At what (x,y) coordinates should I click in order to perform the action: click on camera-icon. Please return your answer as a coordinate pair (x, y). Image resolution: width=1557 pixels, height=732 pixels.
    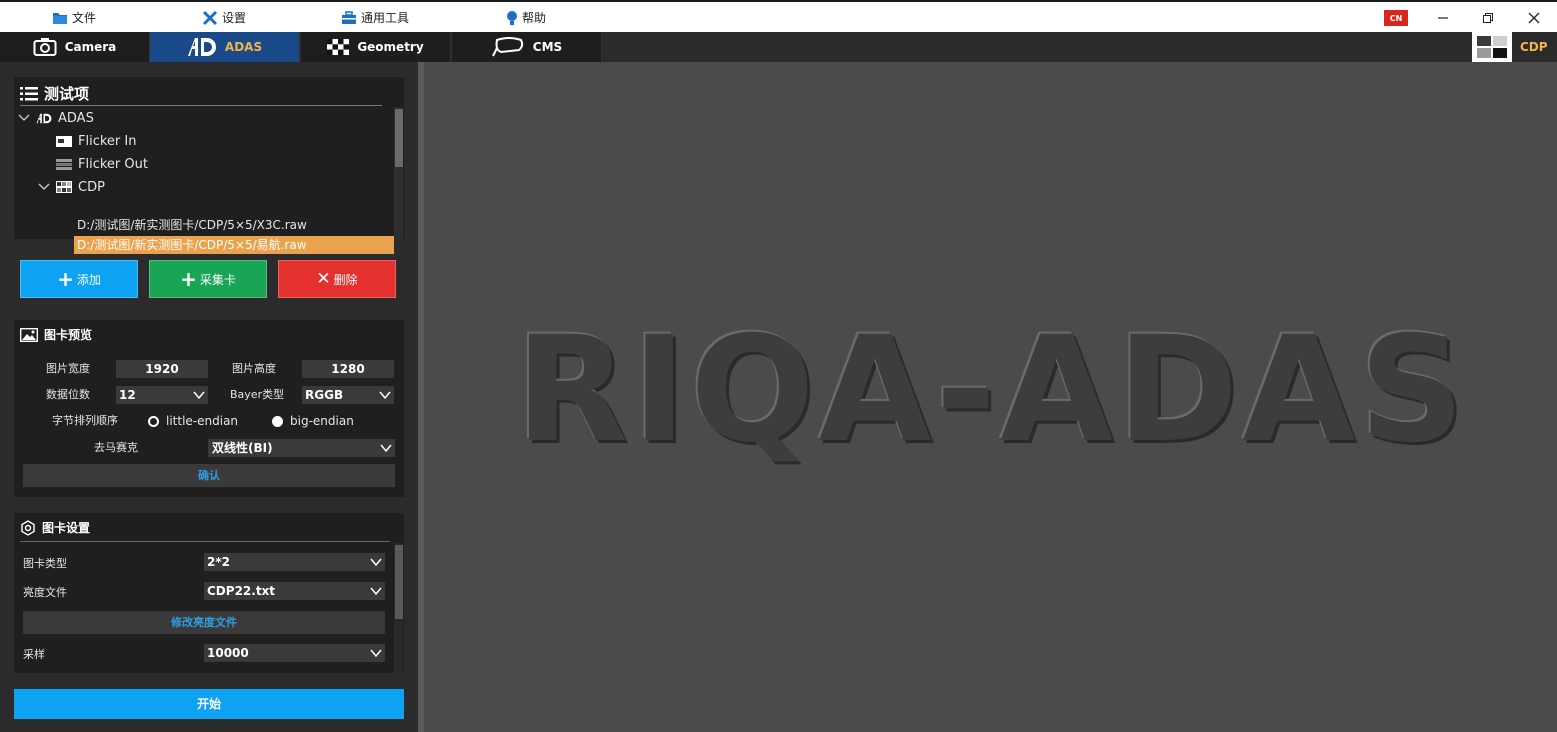
    Looking at the image, I should click on (45, 47).